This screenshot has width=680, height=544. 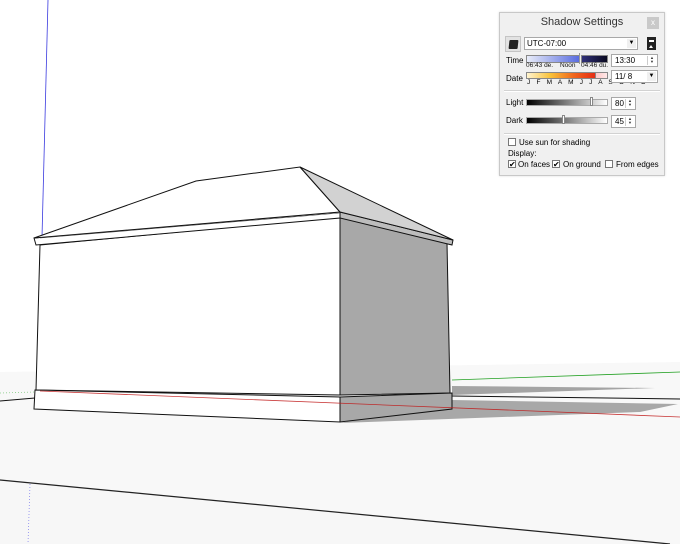 I want to click on panel-toggle-icon, so click(x=651, y=41).